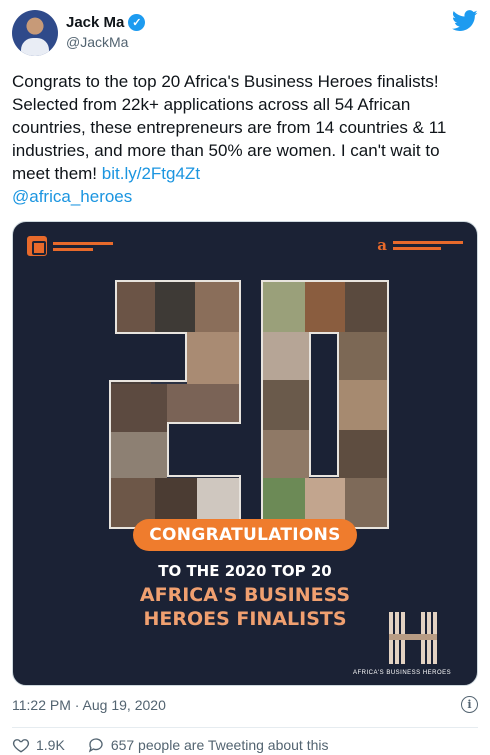 This screenshot has height=755, width=490. Describe the element at coordinates (413, 638) in the screenshot. I see `heroes-h-logo` at that location.